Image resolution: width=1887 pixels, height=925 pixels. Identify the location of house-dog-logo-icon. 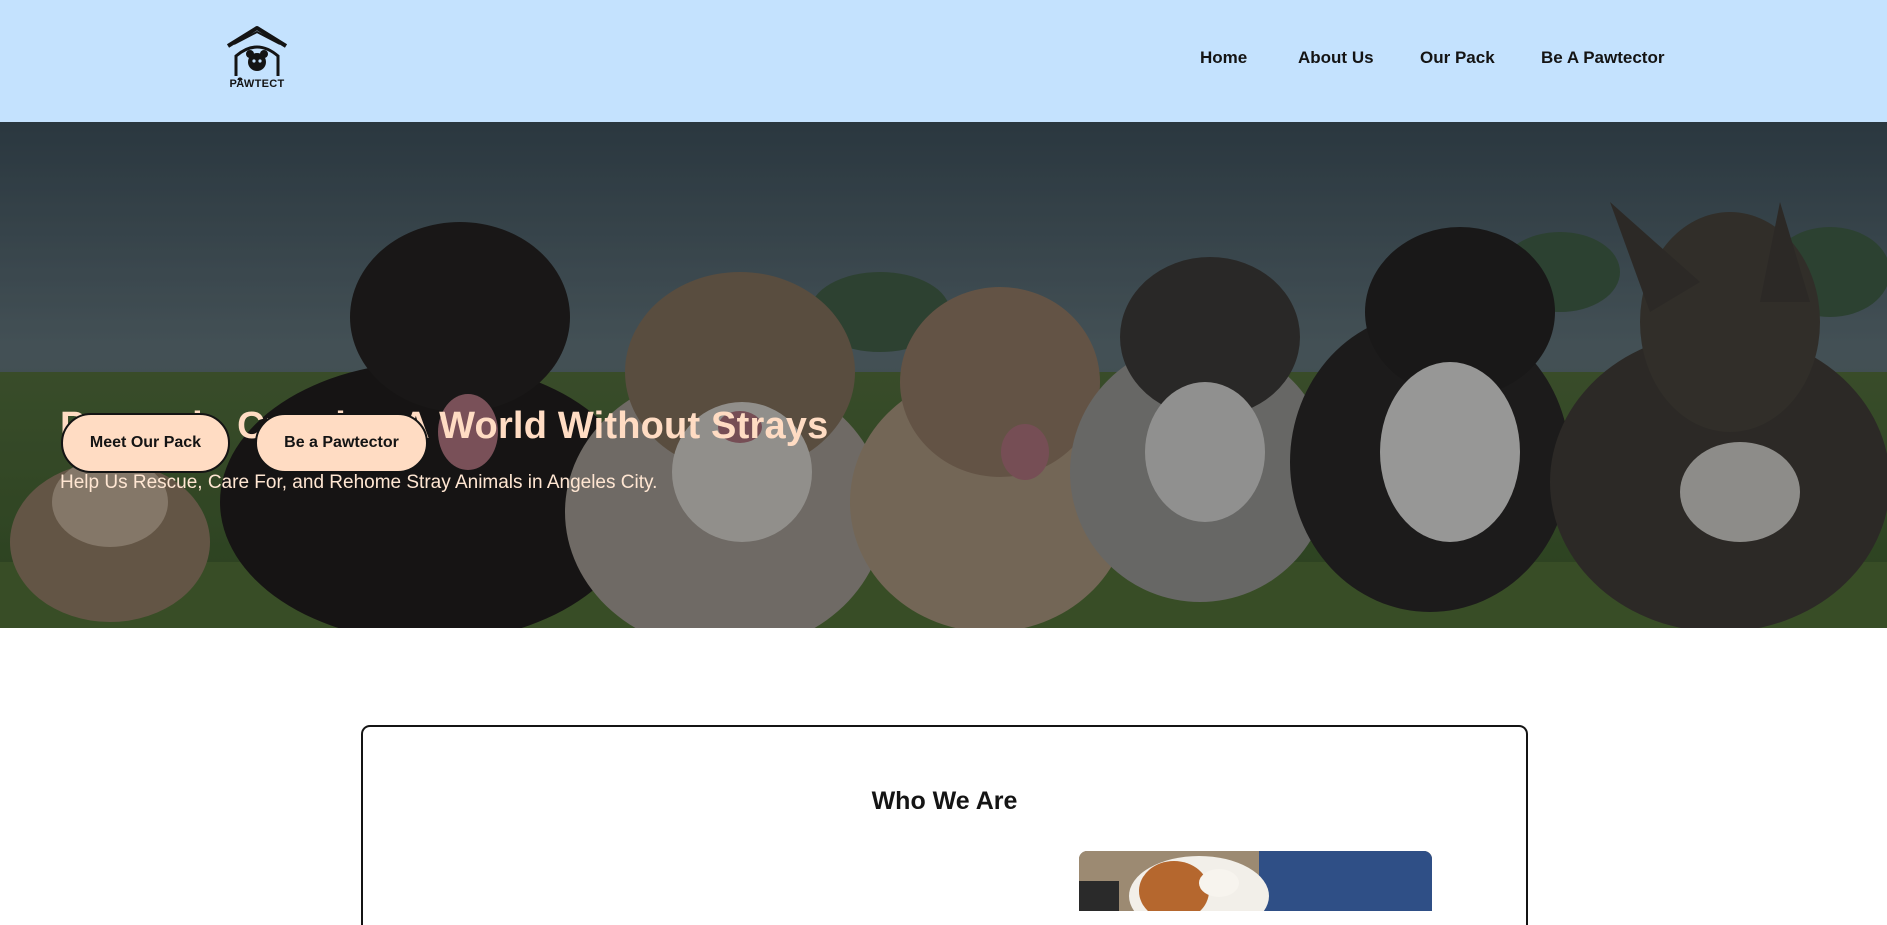
(257, 54).